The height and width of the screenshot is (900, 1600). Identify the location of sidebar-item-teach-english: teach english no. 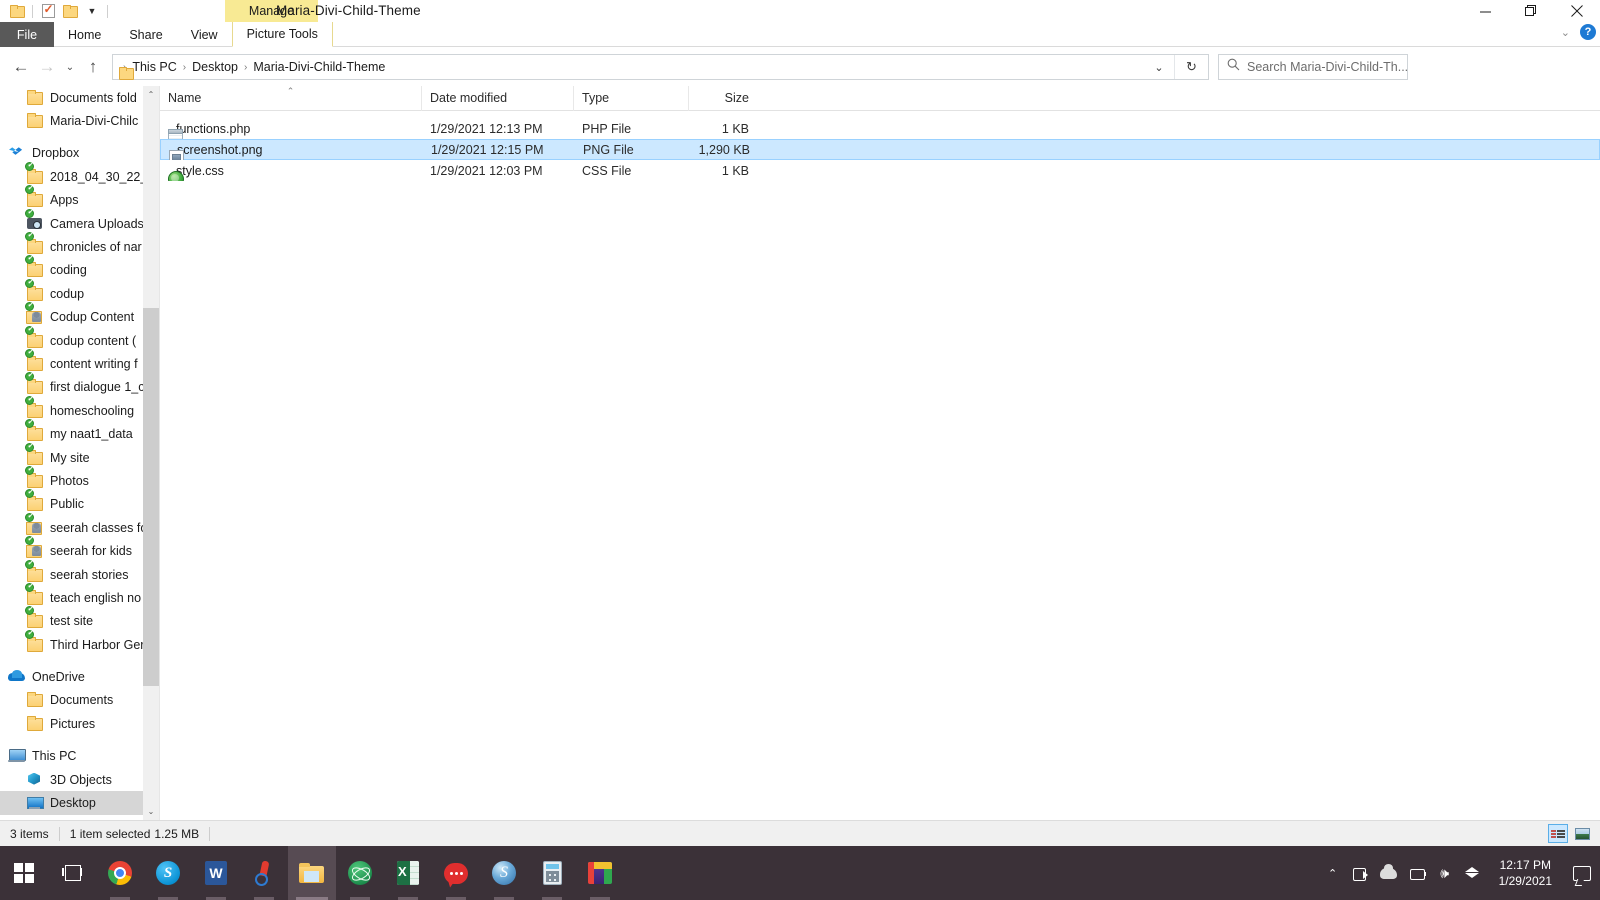
(79, 595).